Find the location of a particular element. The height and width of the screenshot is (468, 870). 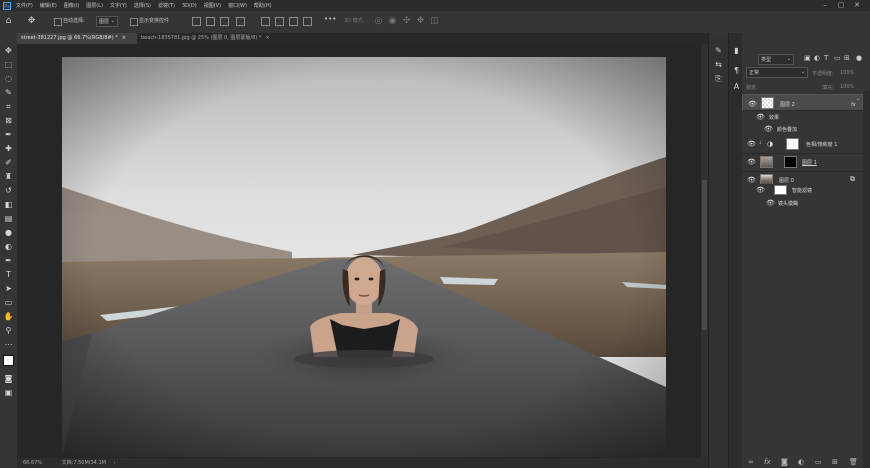

align-left-icon is located at coordinates (196, 21).